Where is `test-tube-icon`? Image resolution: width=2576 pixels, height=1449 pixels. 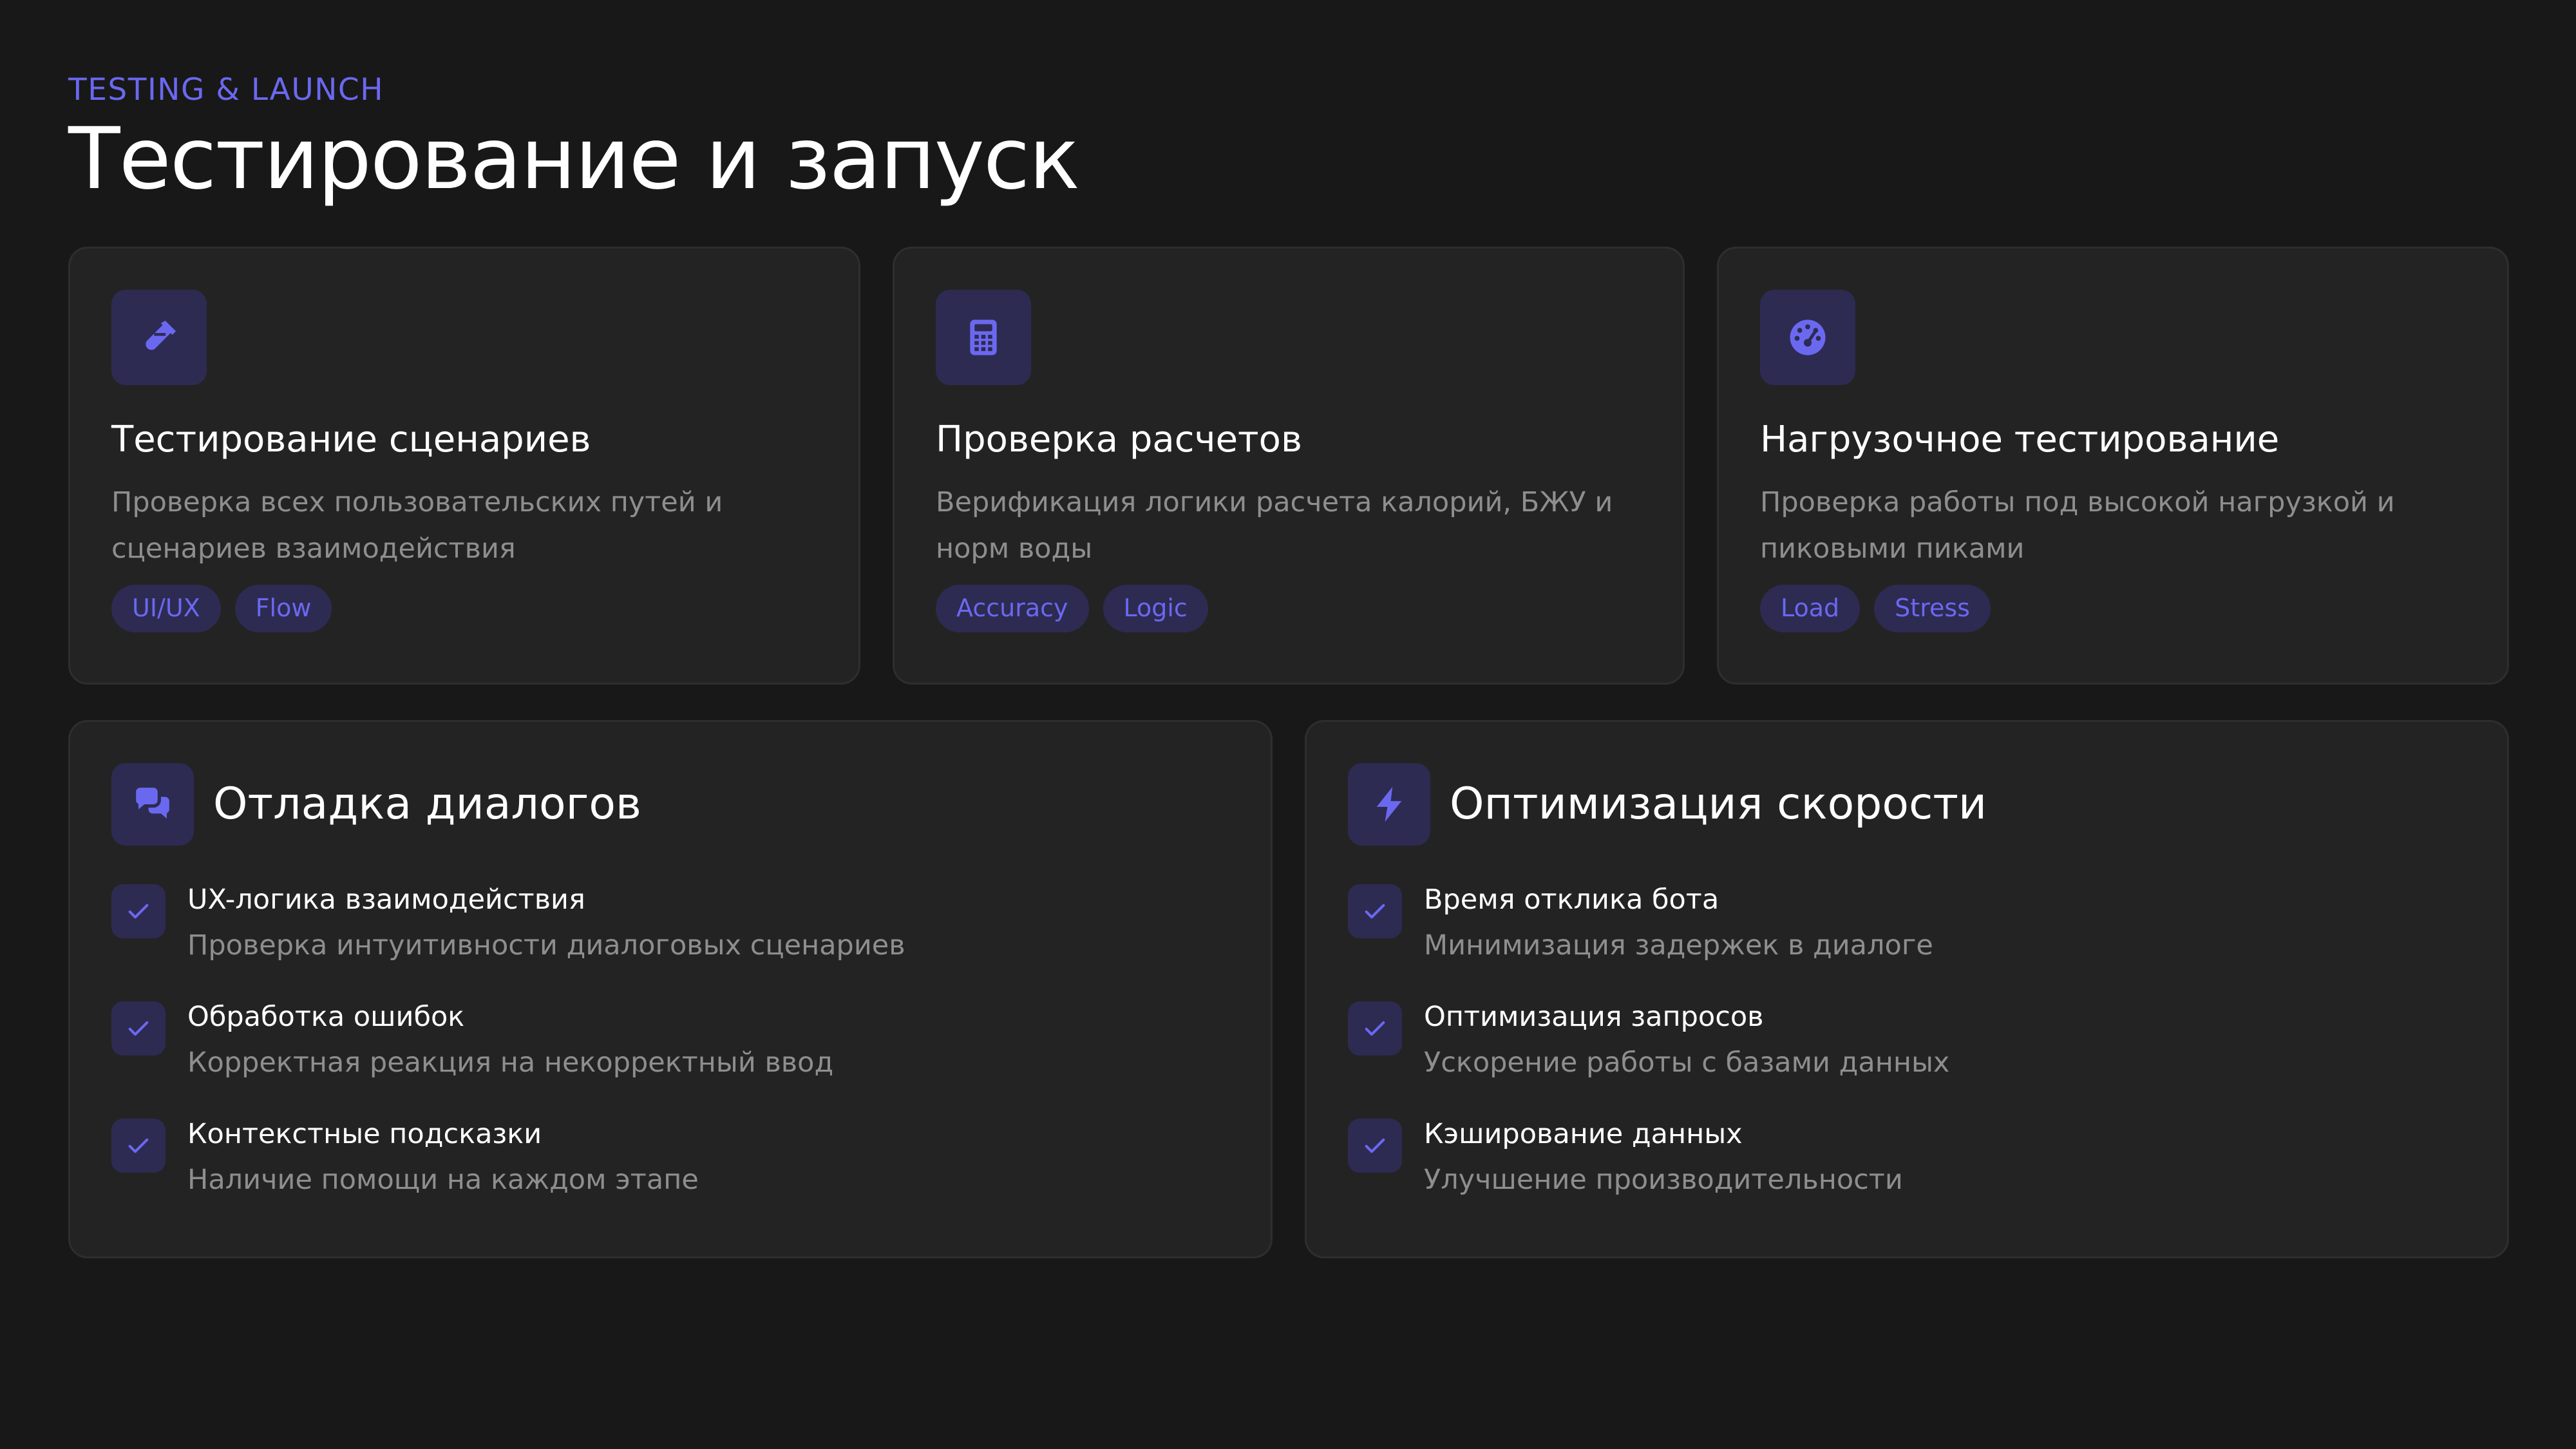
test-tube-icon is located at coordinates (159, 337).